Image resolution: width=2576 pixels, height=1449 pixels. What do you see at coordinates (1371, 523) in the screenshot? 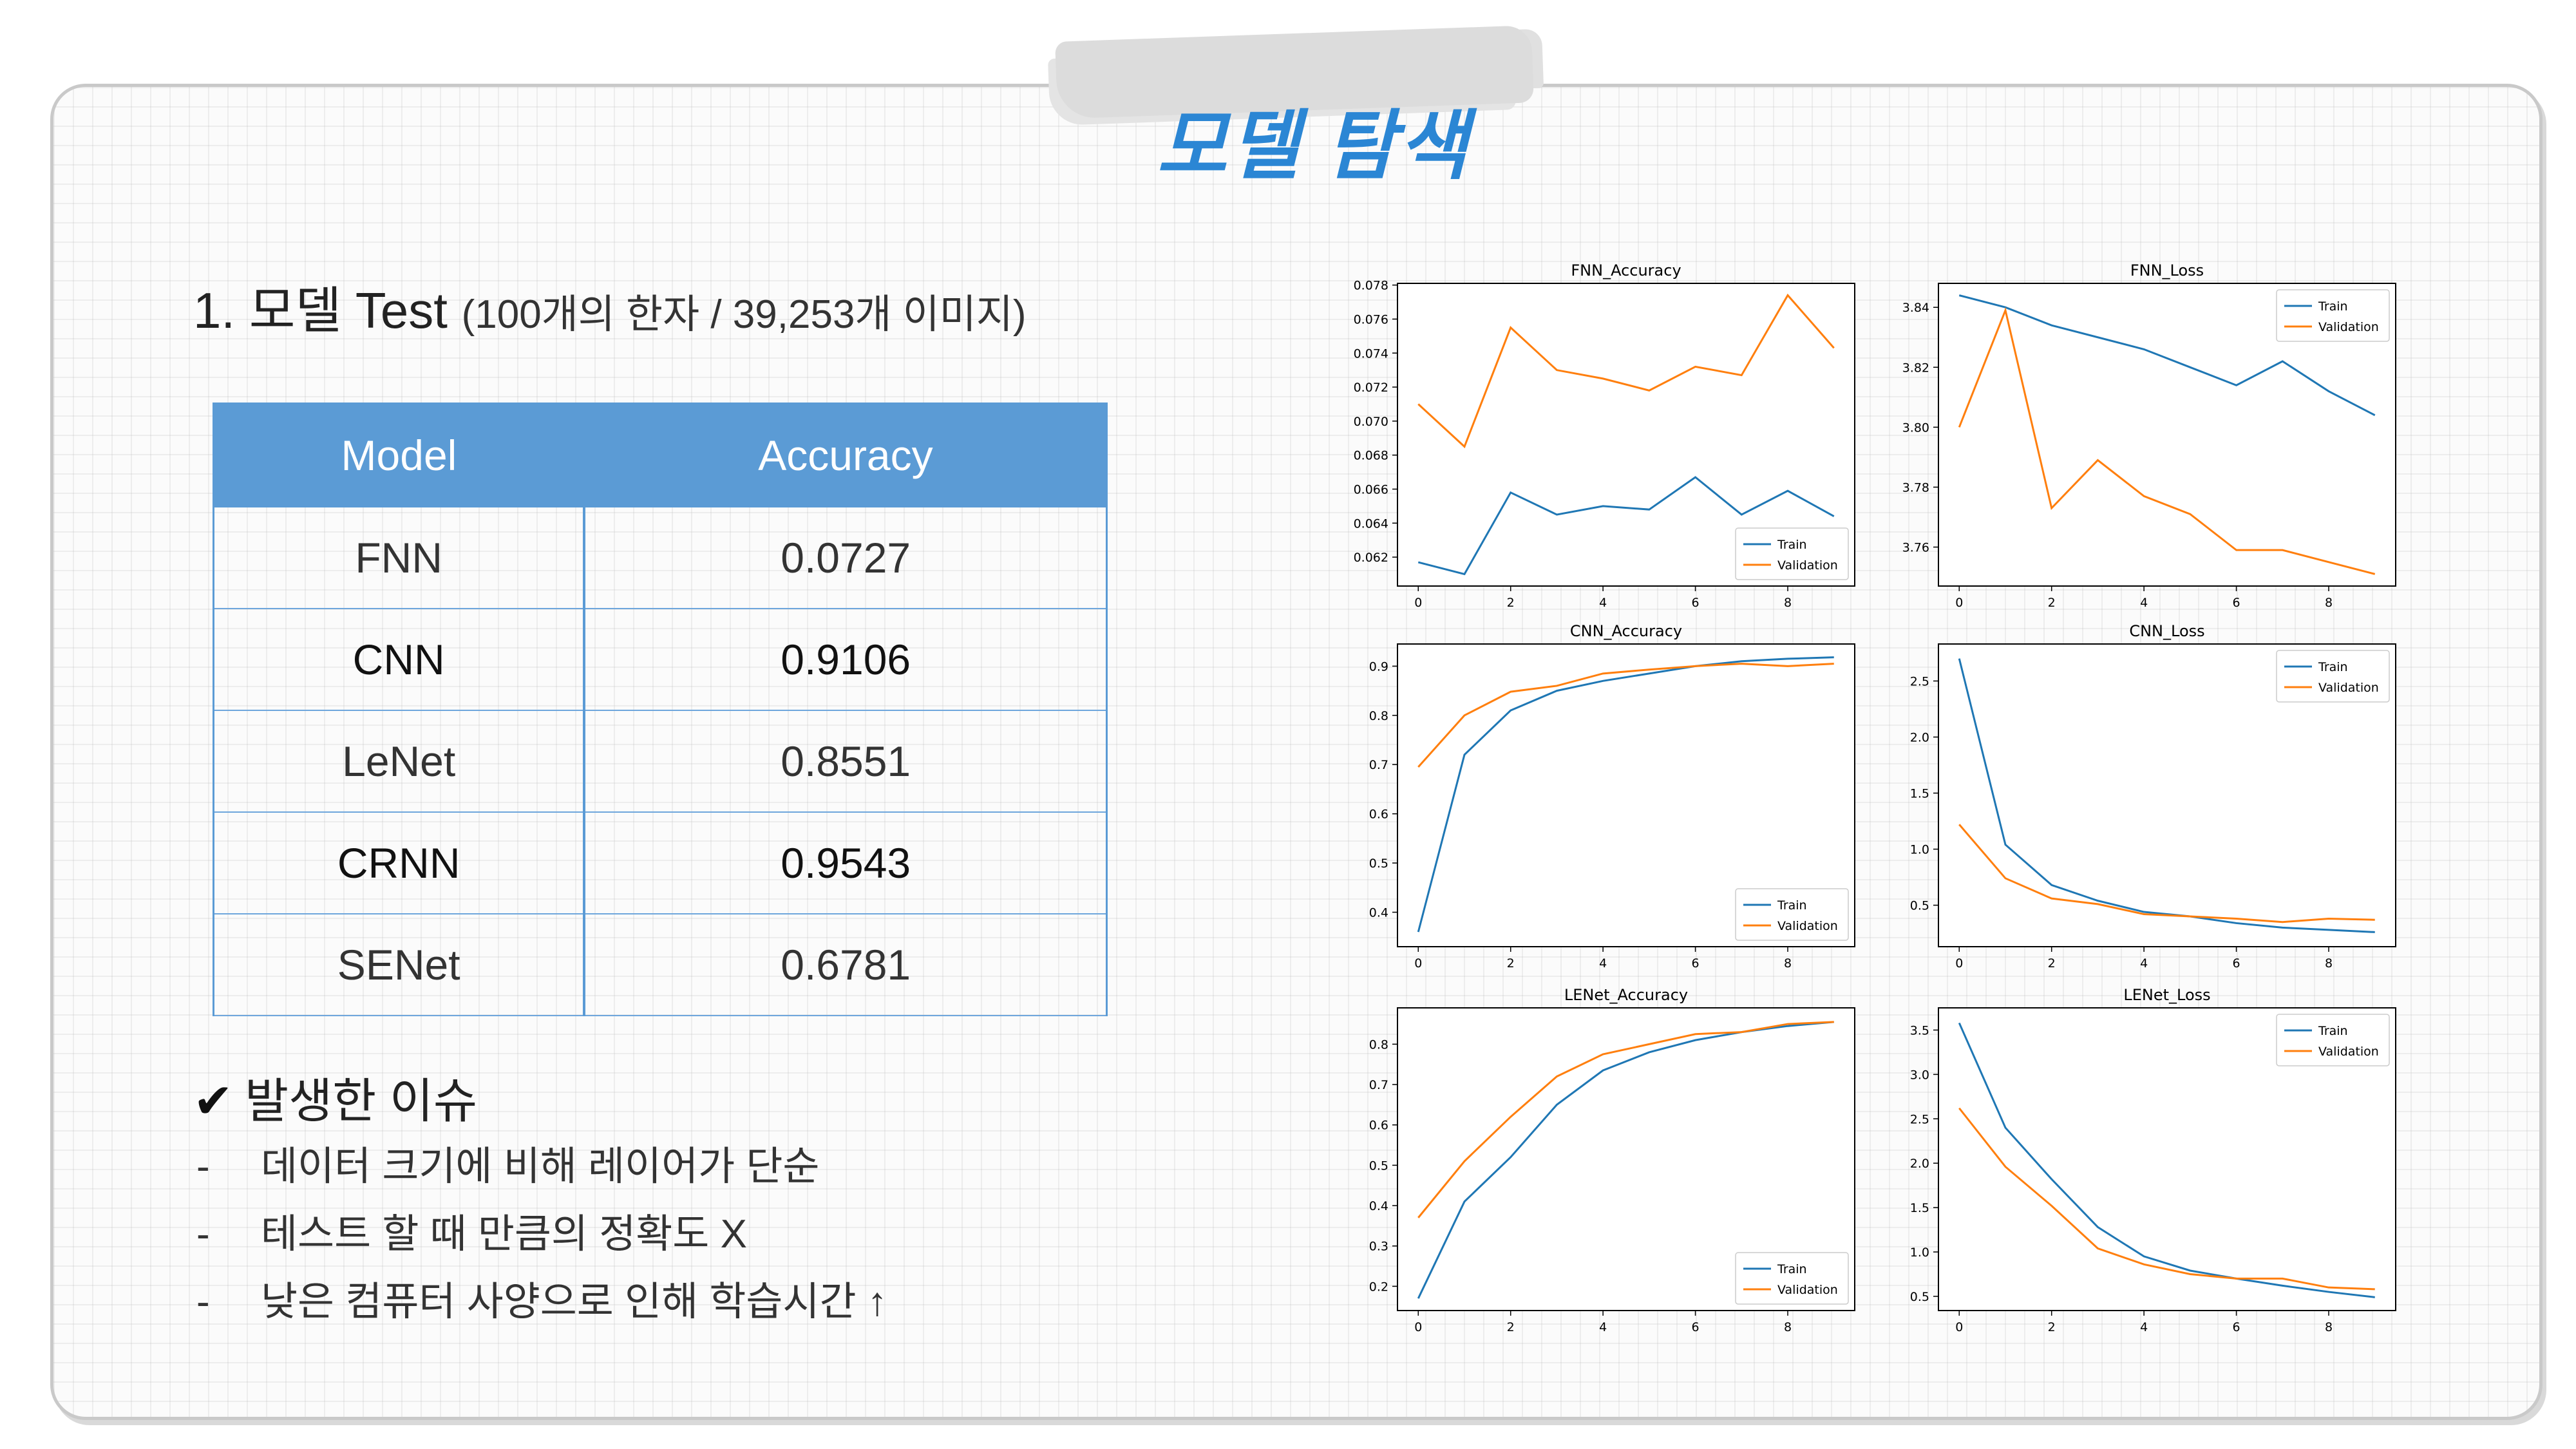
I see `y-tick-label: 0.064` at bounding box center [1371, 523].